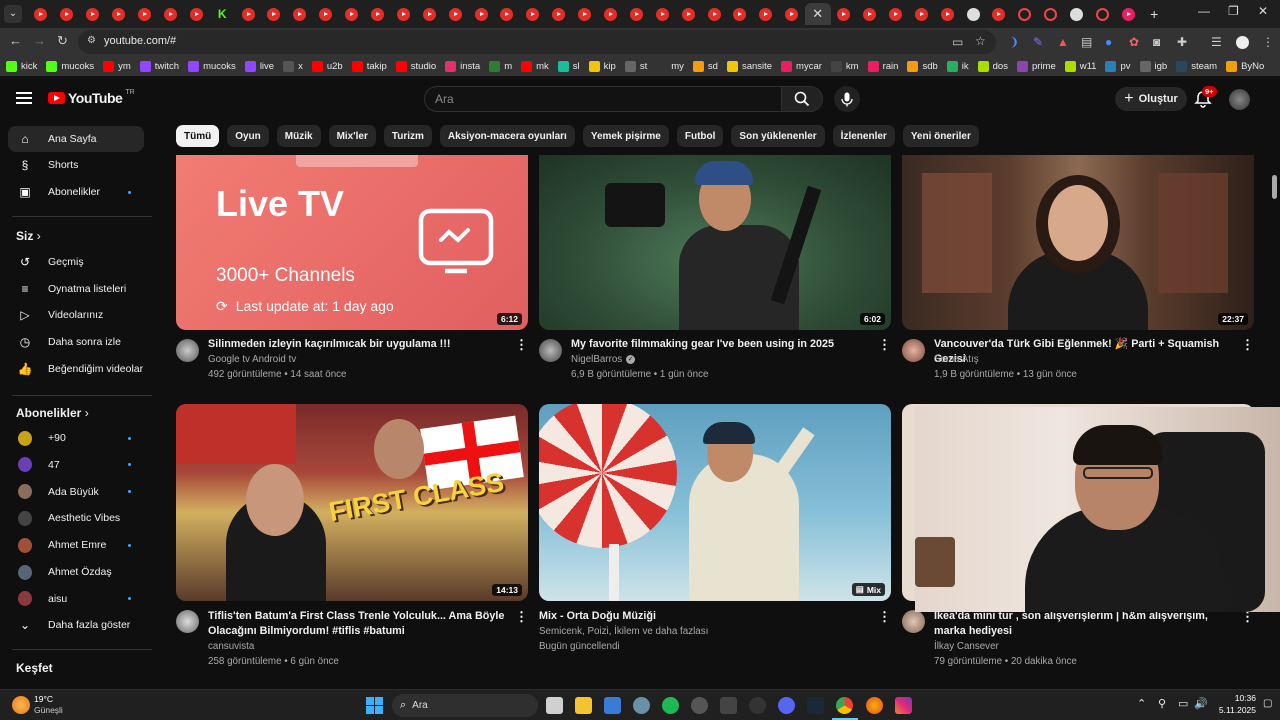 The image size is (1280, 720). Describe the element at coordinates (187, 621) in the screenshot. I see `channel-avatar` at that location.